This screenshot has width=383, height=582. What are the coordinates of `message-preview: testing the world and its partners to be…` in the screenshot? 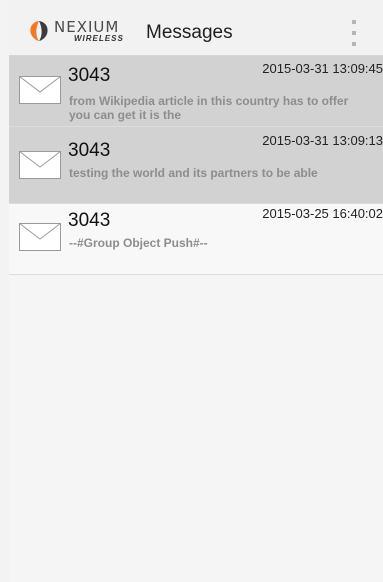 It's located at (193, 173).